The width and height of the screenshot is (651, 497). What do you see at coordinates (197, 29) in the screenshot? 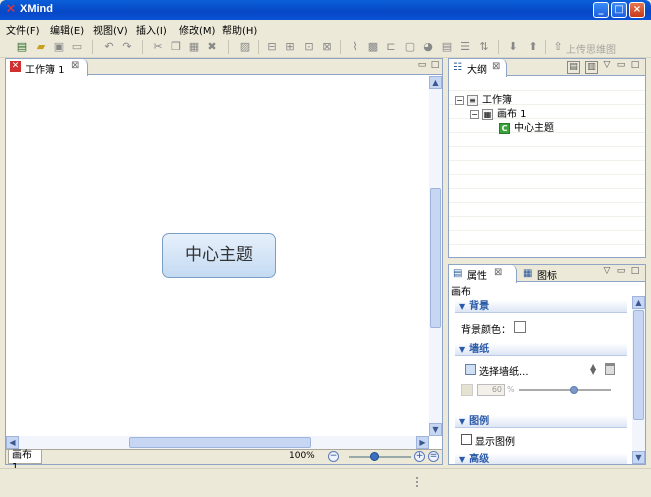
I see `menu-modify: 修改(M)` at bounding box center [197, 29].